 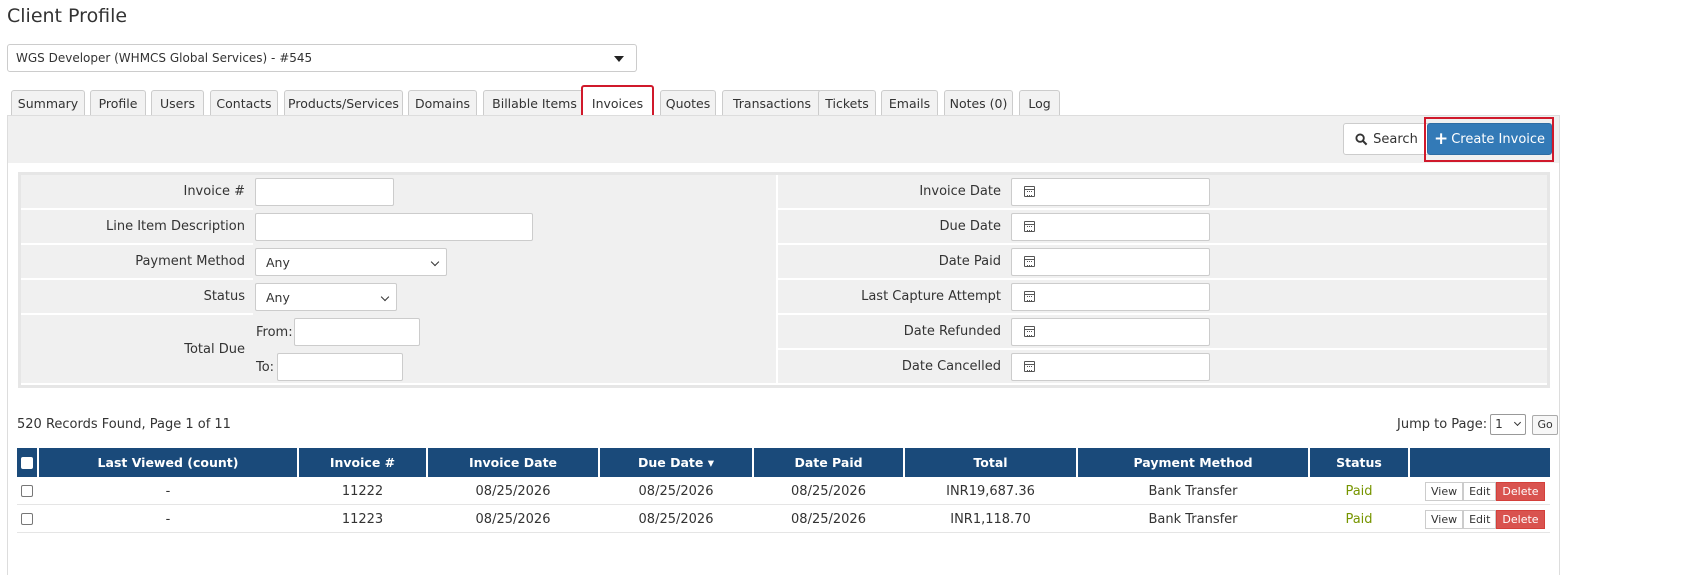 I want to click on select-all-checkbox, so click(x=27, y=462).